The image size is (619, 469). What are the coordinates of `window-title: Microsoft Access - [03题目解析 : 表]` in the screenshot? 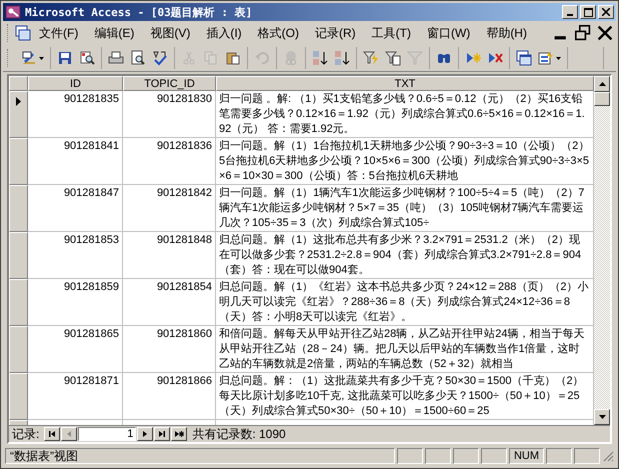 It's located at (139, 12).